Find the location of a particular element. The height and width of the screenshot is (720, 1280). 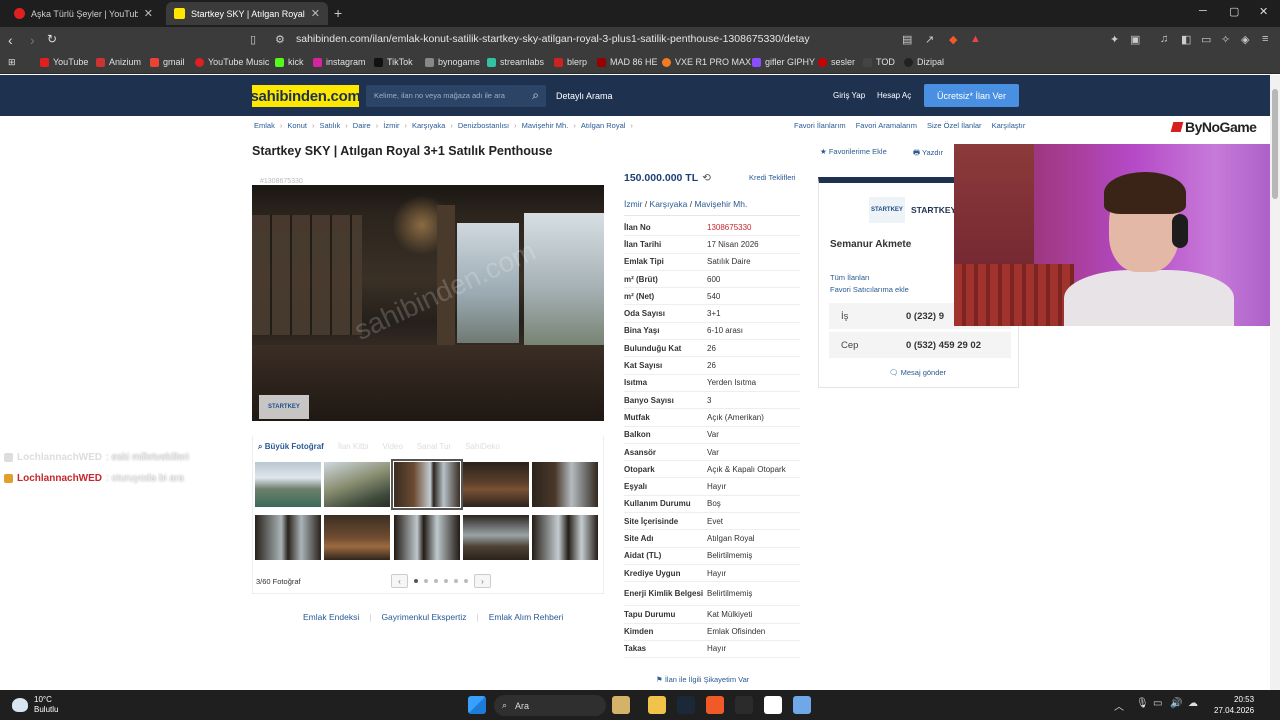

breadcrumb-item: Denizbostanlısı is located at coordinates (483, 125).